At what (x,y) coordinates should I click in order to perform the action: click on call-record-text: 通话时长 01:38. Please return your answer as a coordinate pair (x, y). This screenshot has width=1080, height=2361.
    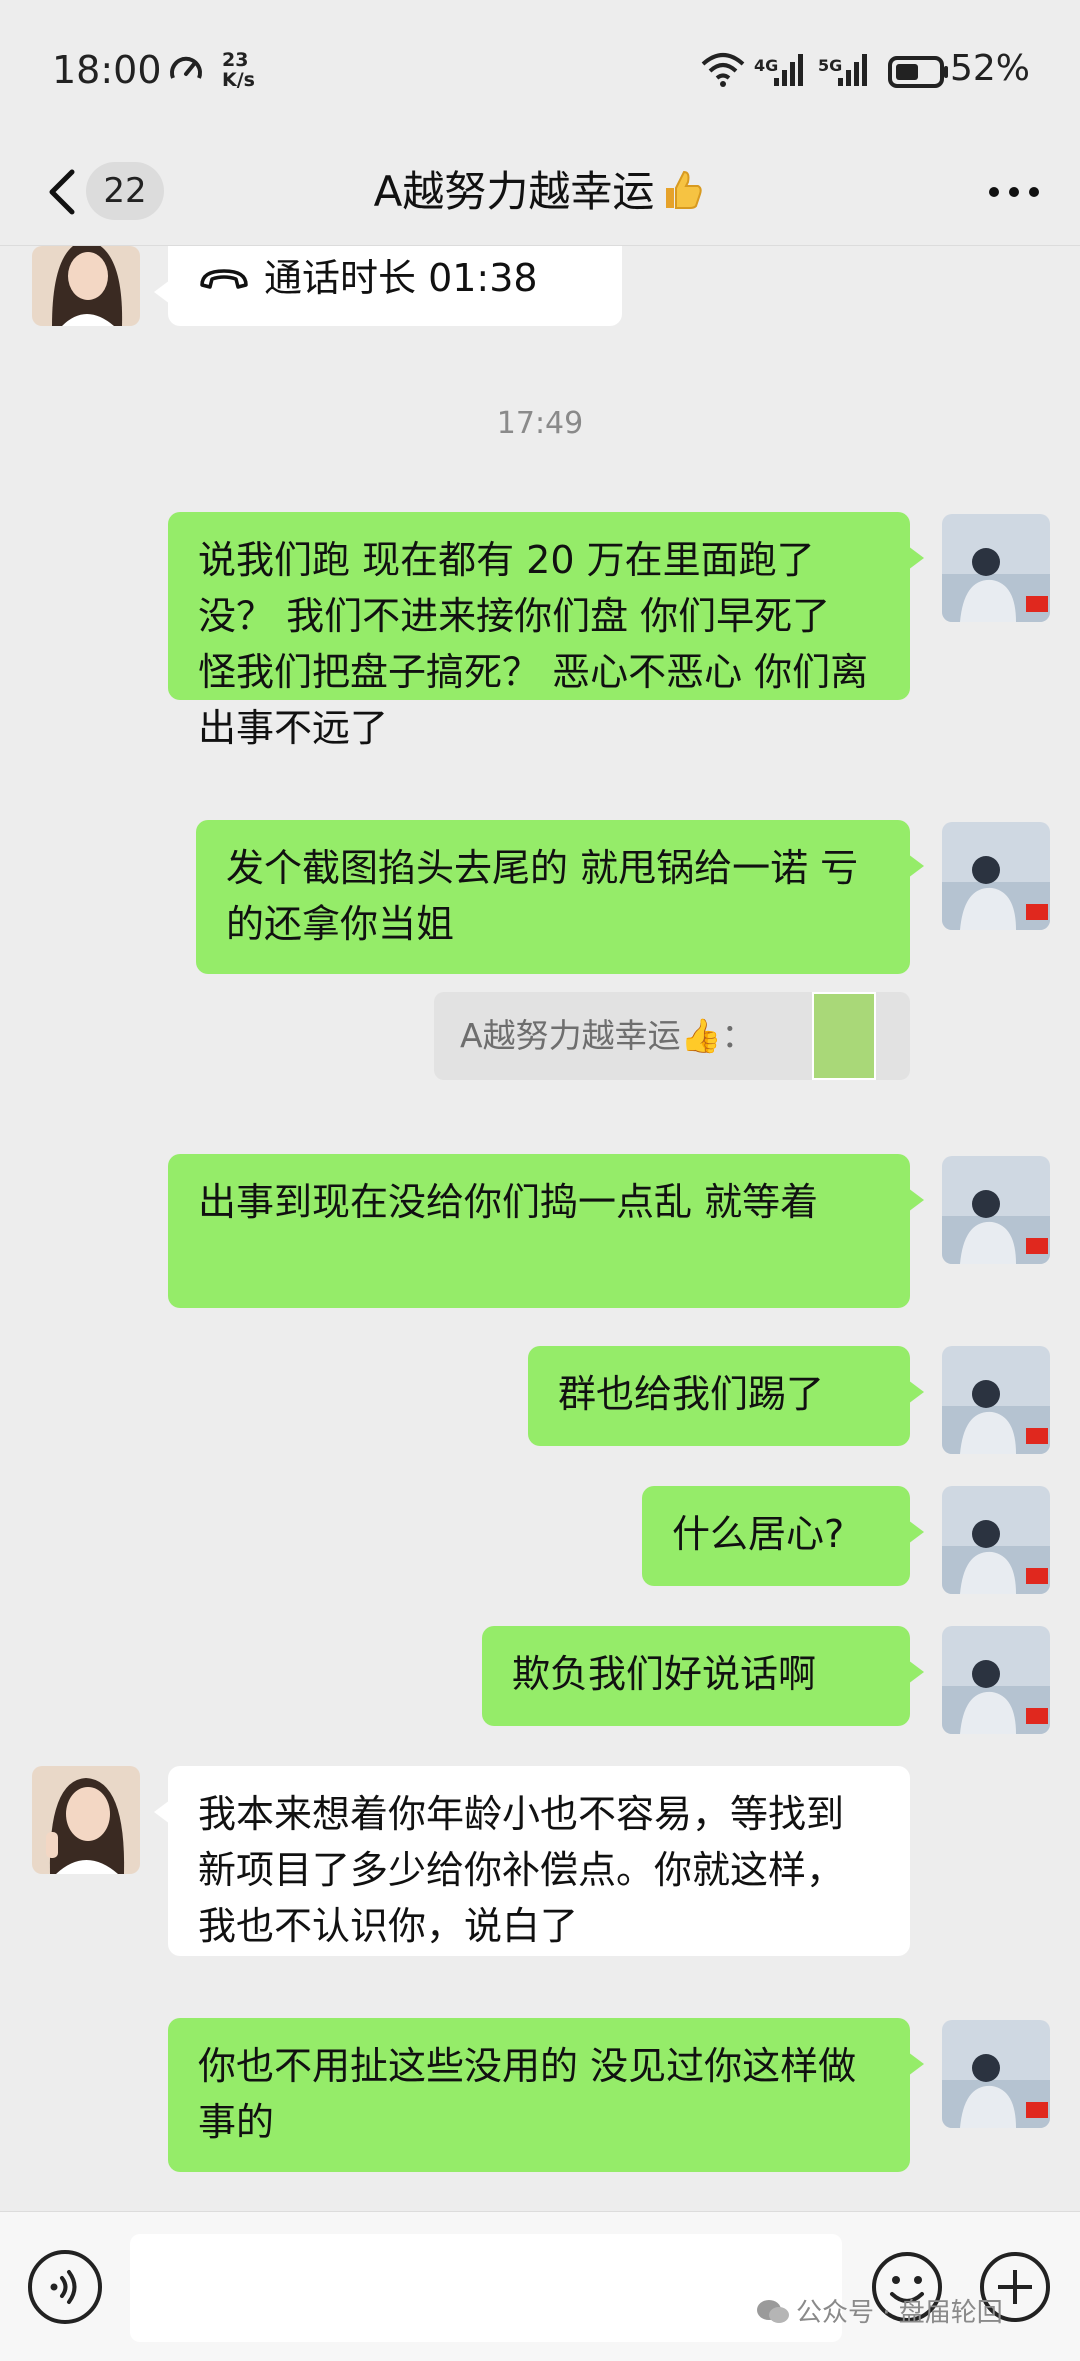
    Looking at the image, I should click on (401, 278).